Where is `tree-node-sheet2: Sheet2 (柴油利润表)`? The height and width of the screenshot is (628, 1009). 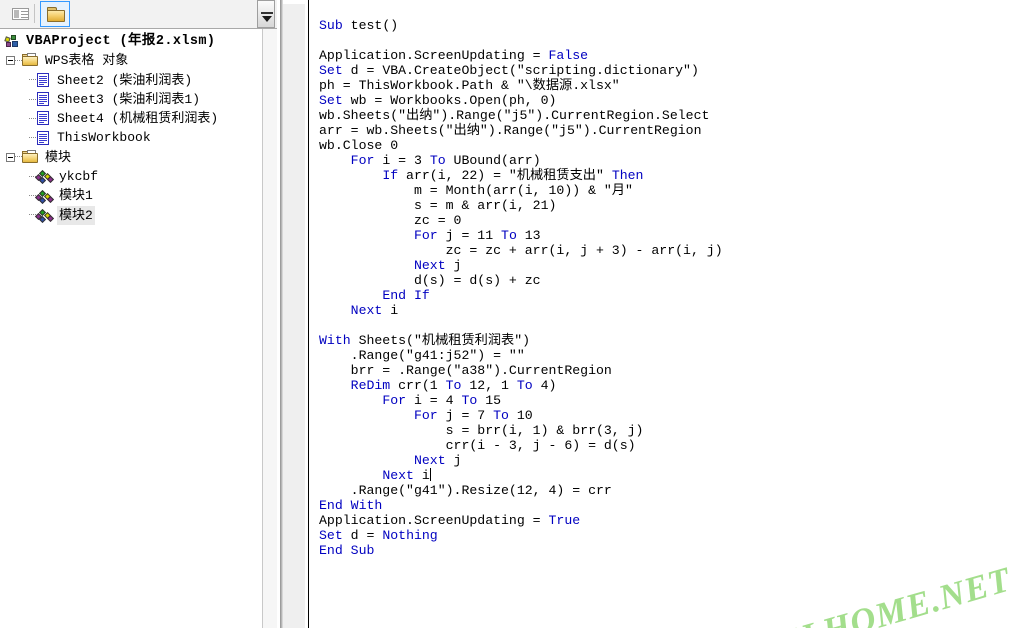
tree-node-sheet2: Sheet2 (柴油利润表) is located at coordinates (131, 80).